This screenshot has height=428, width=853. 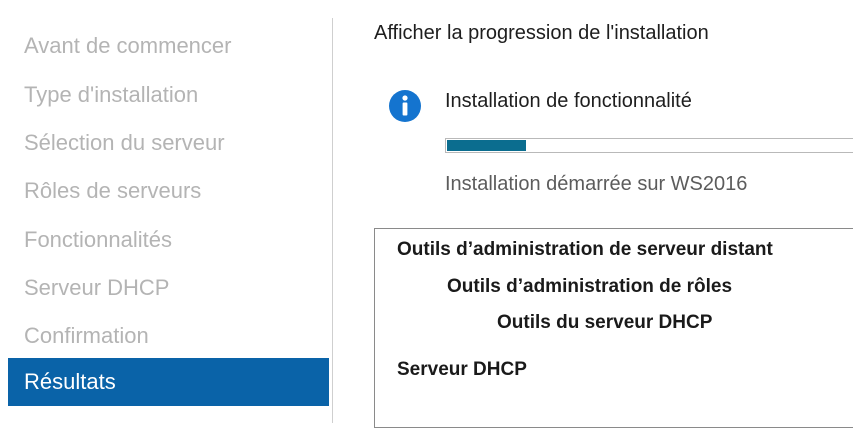 I want to click on sidebar-item-serveur-dhcp: Serveur DHCP, so click(x=168, y=288).